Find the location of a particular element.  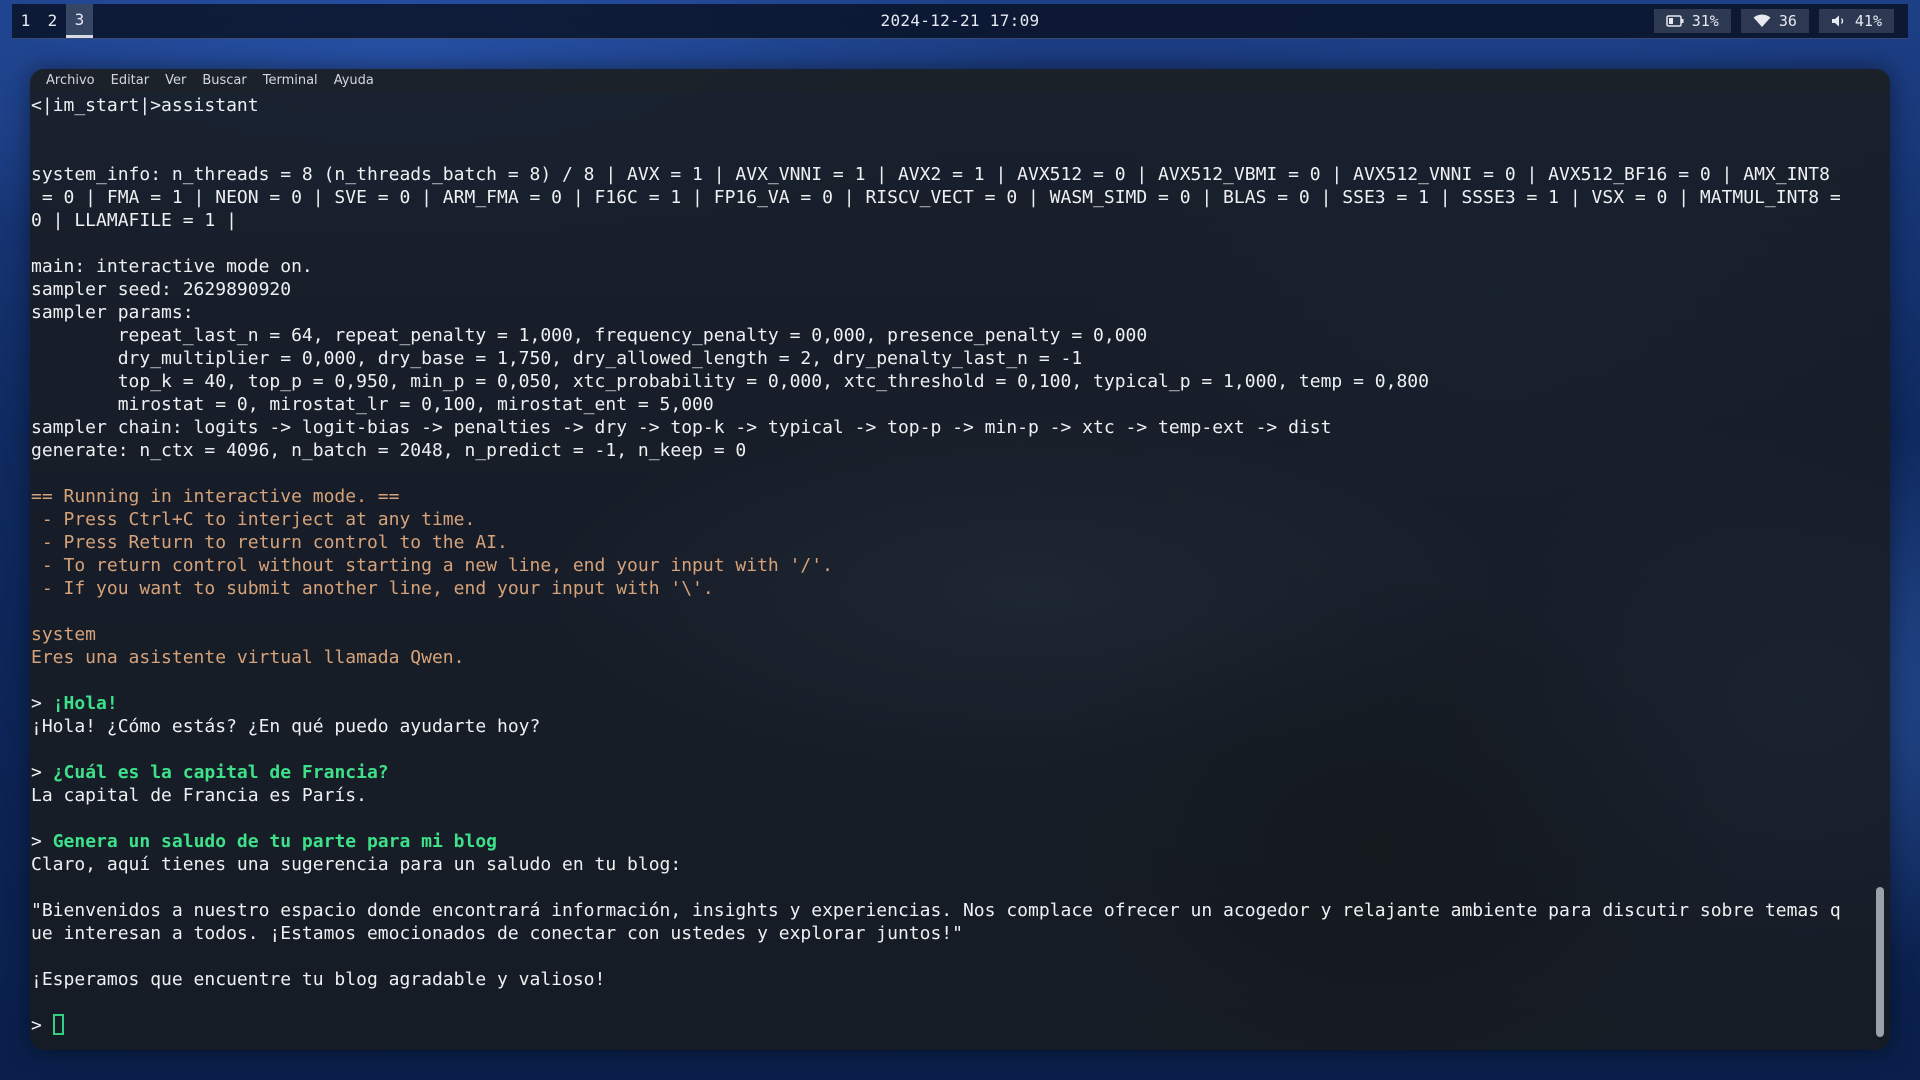

output-line: main: interactive mode on. is located at coordinates (172, 266).